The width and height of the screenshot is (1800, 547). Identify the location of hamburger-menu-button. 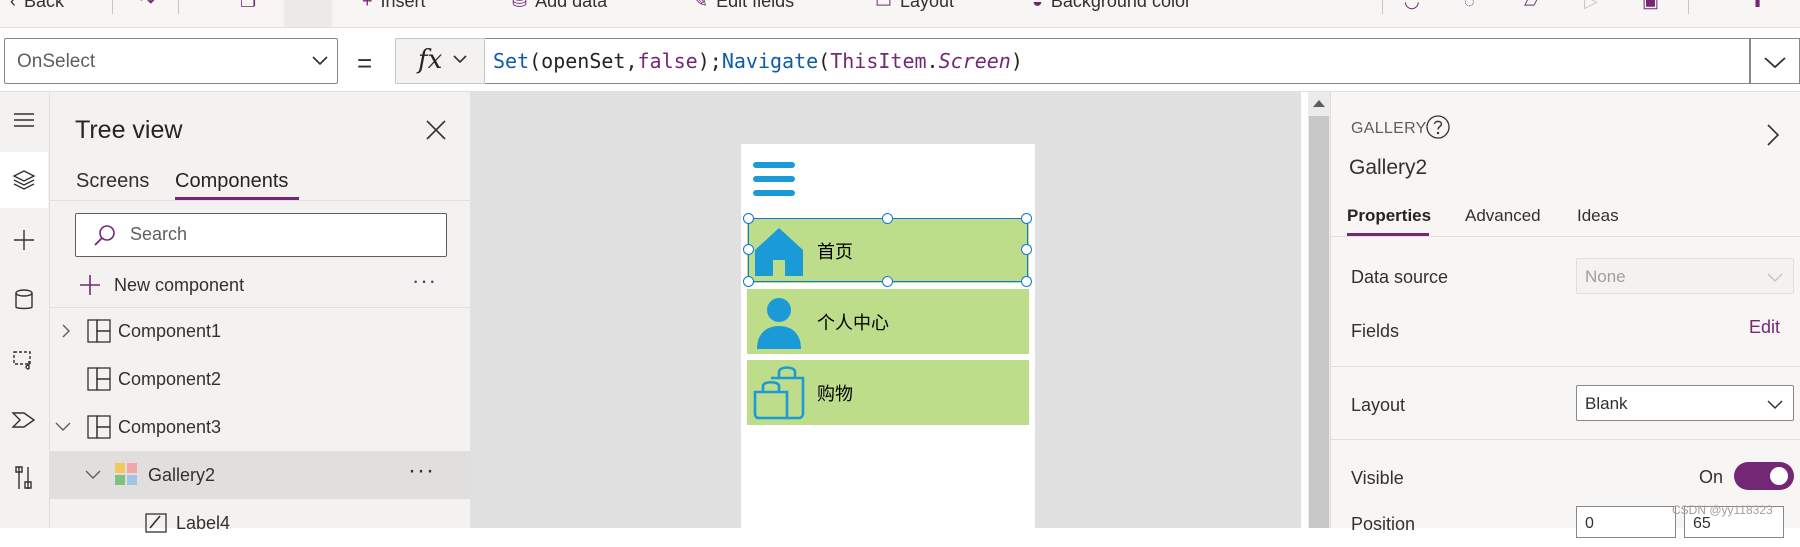
(774, 179).